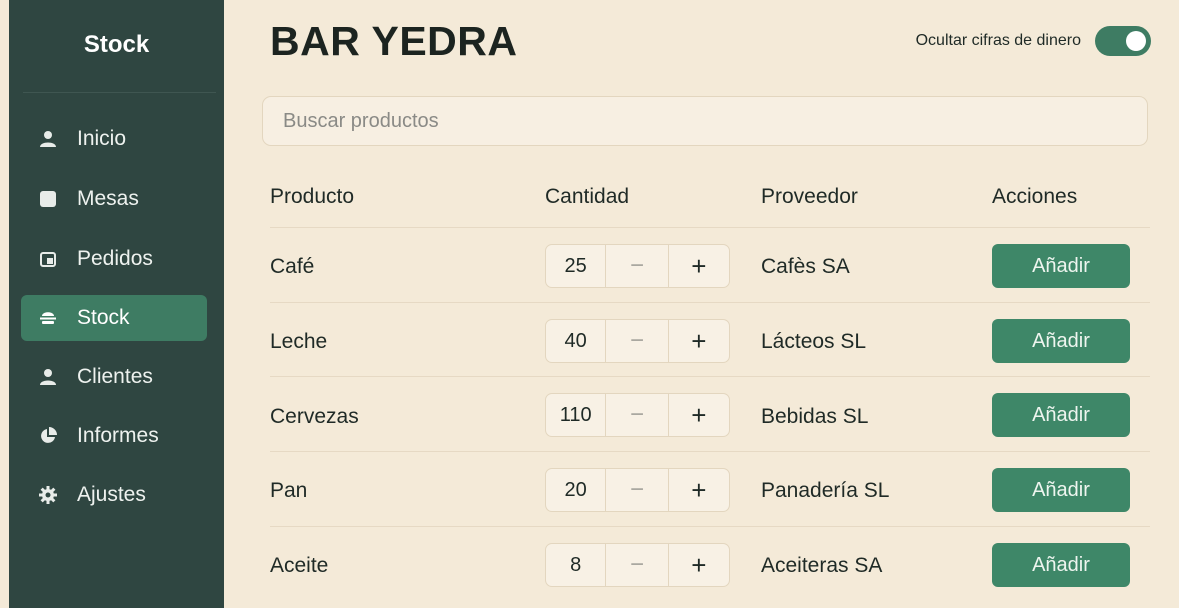  What do you see at coordinates (1136, 41) in the screenshot?
I see `toggle-knob` at bounding box center [1136, 41].